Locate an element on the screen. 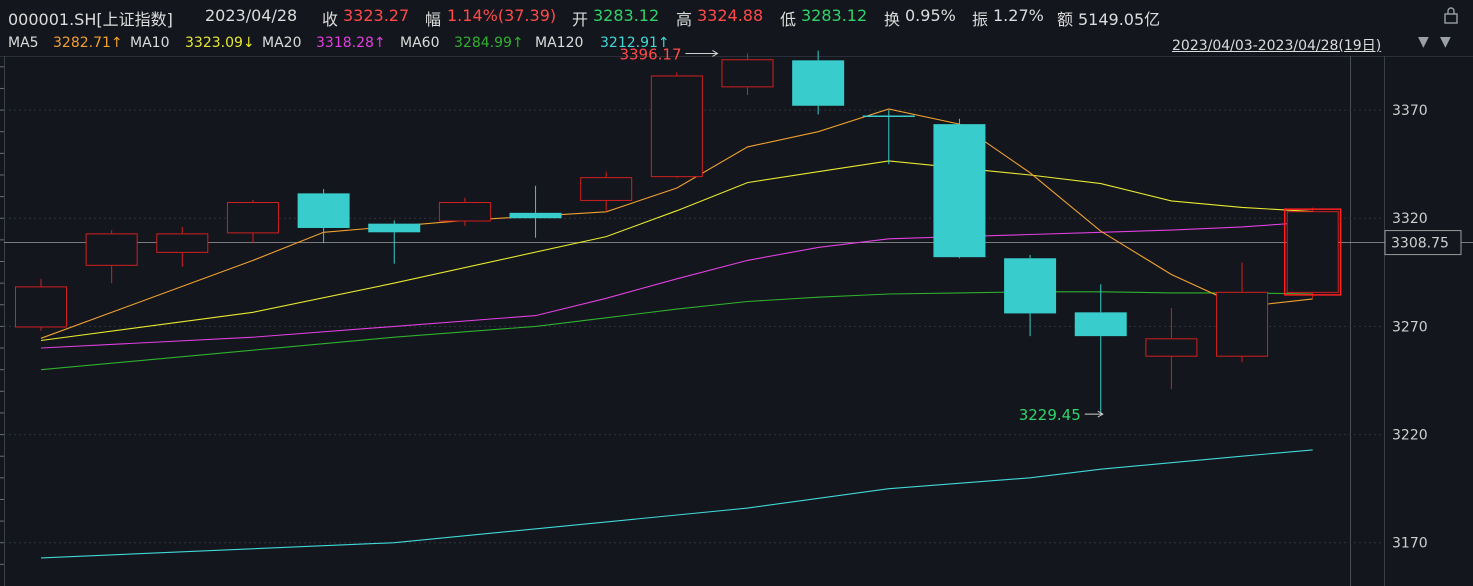 The width and height of the screenshot is (1473, 586). y-tick-label: 3370 is located at coordinates (1410, 111).